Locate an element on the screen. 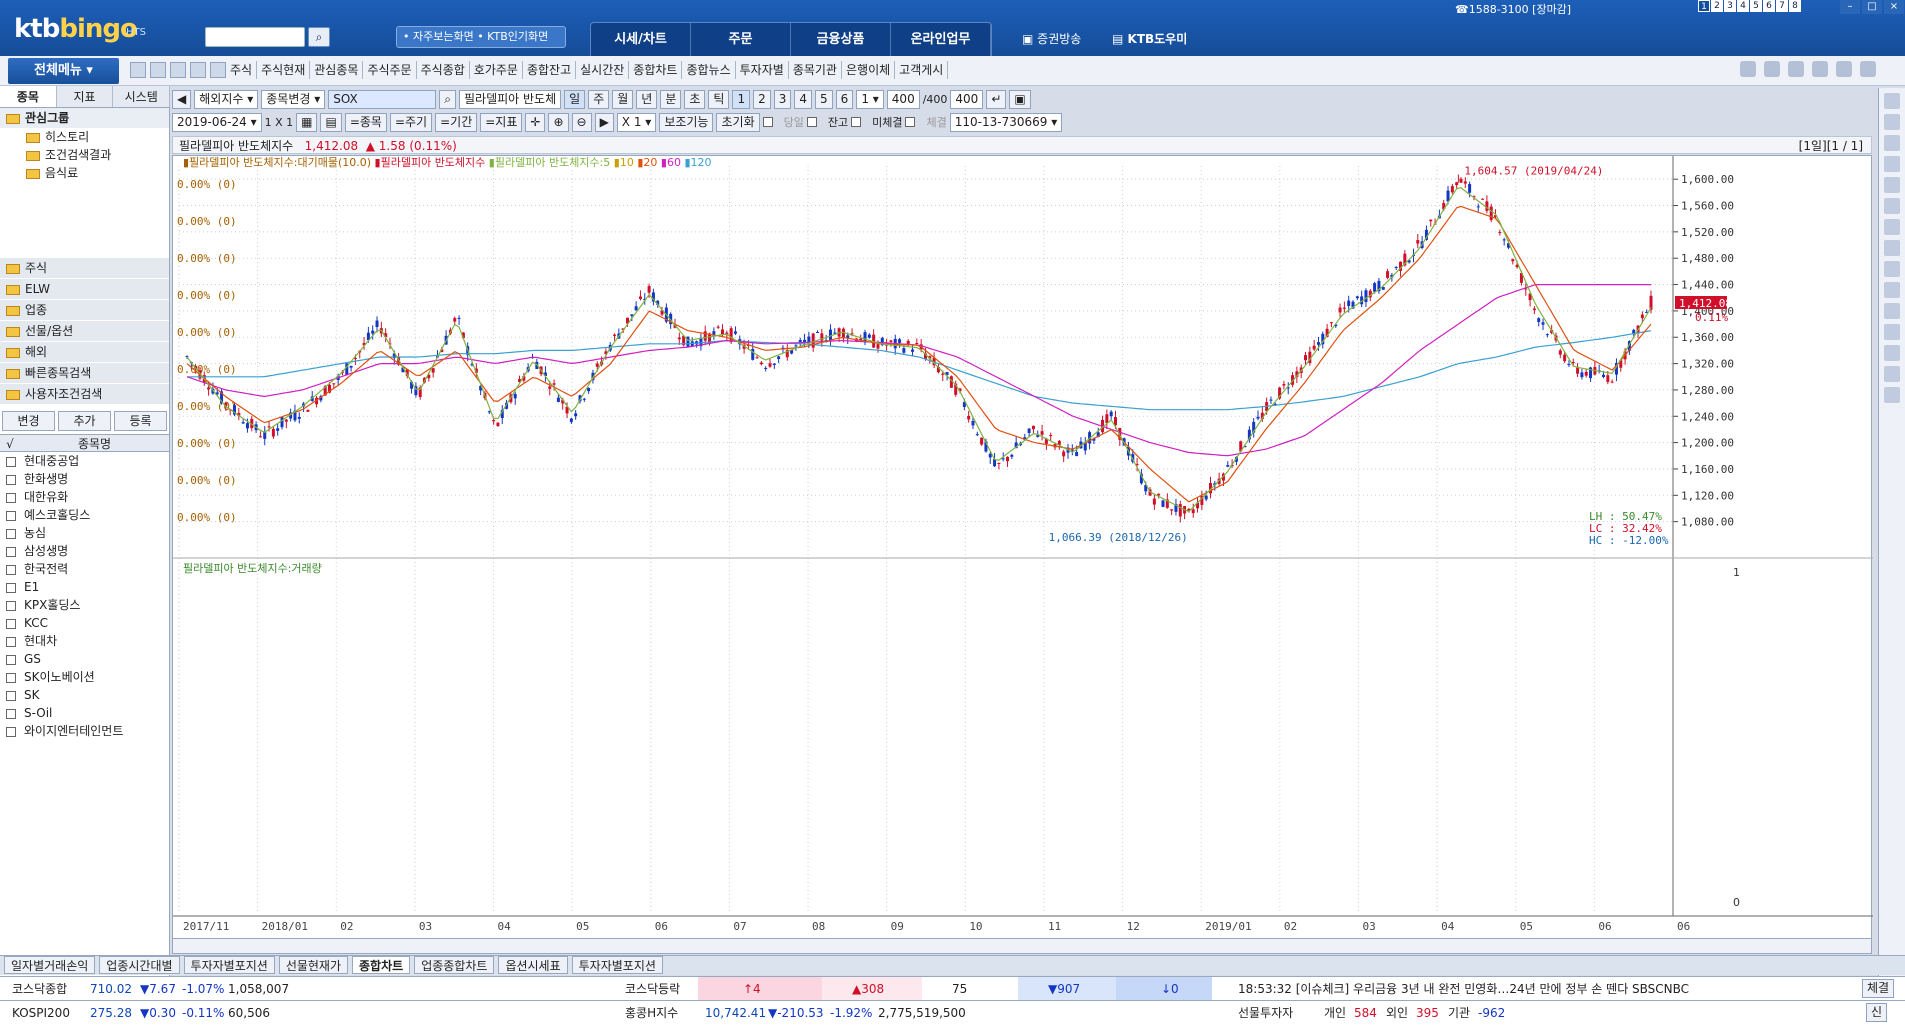 The width and height of the screenshot is (1905, 1025). print-icon is located at coordinates (1796, 69).